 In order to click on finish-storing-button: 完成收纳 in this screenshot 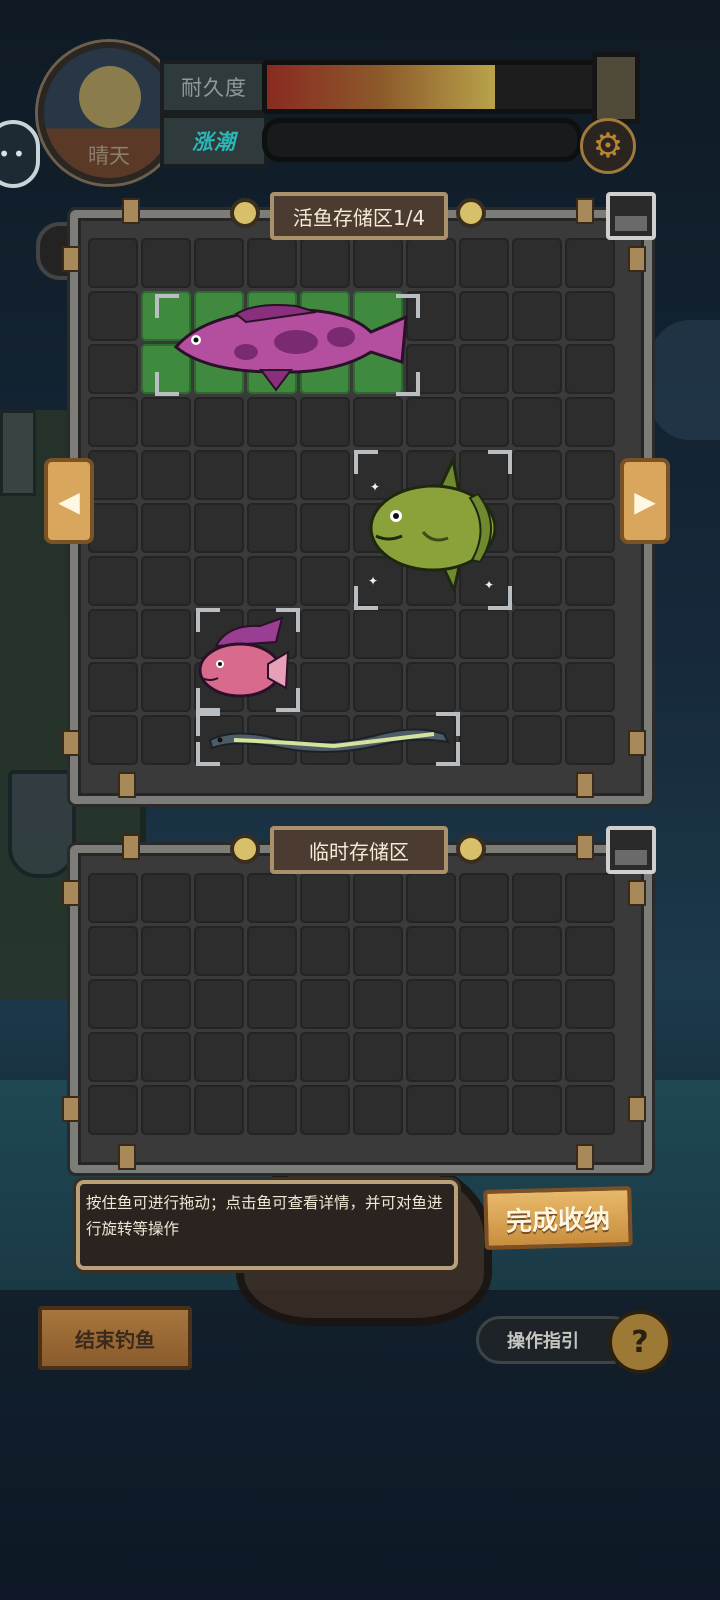, I will do `click(558, 1218)`.